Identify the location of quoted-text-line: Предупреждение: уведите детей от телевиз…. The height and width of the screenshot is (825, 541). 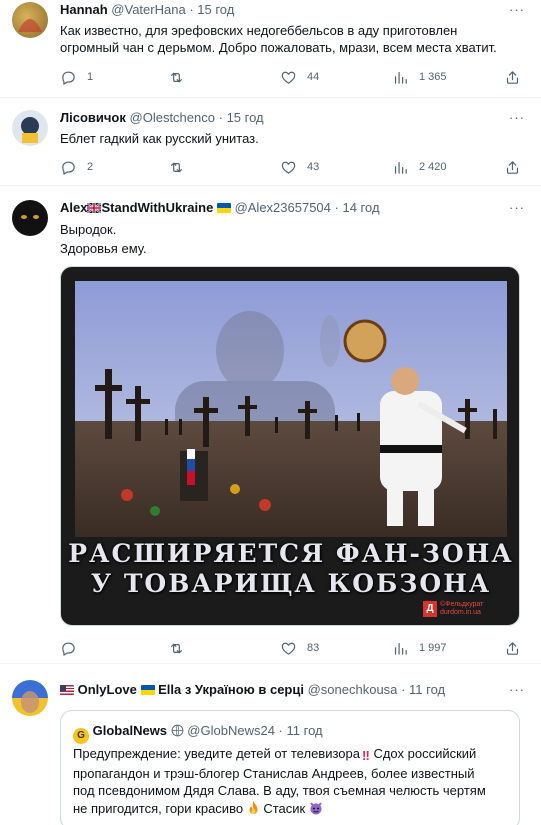
(293, 755).